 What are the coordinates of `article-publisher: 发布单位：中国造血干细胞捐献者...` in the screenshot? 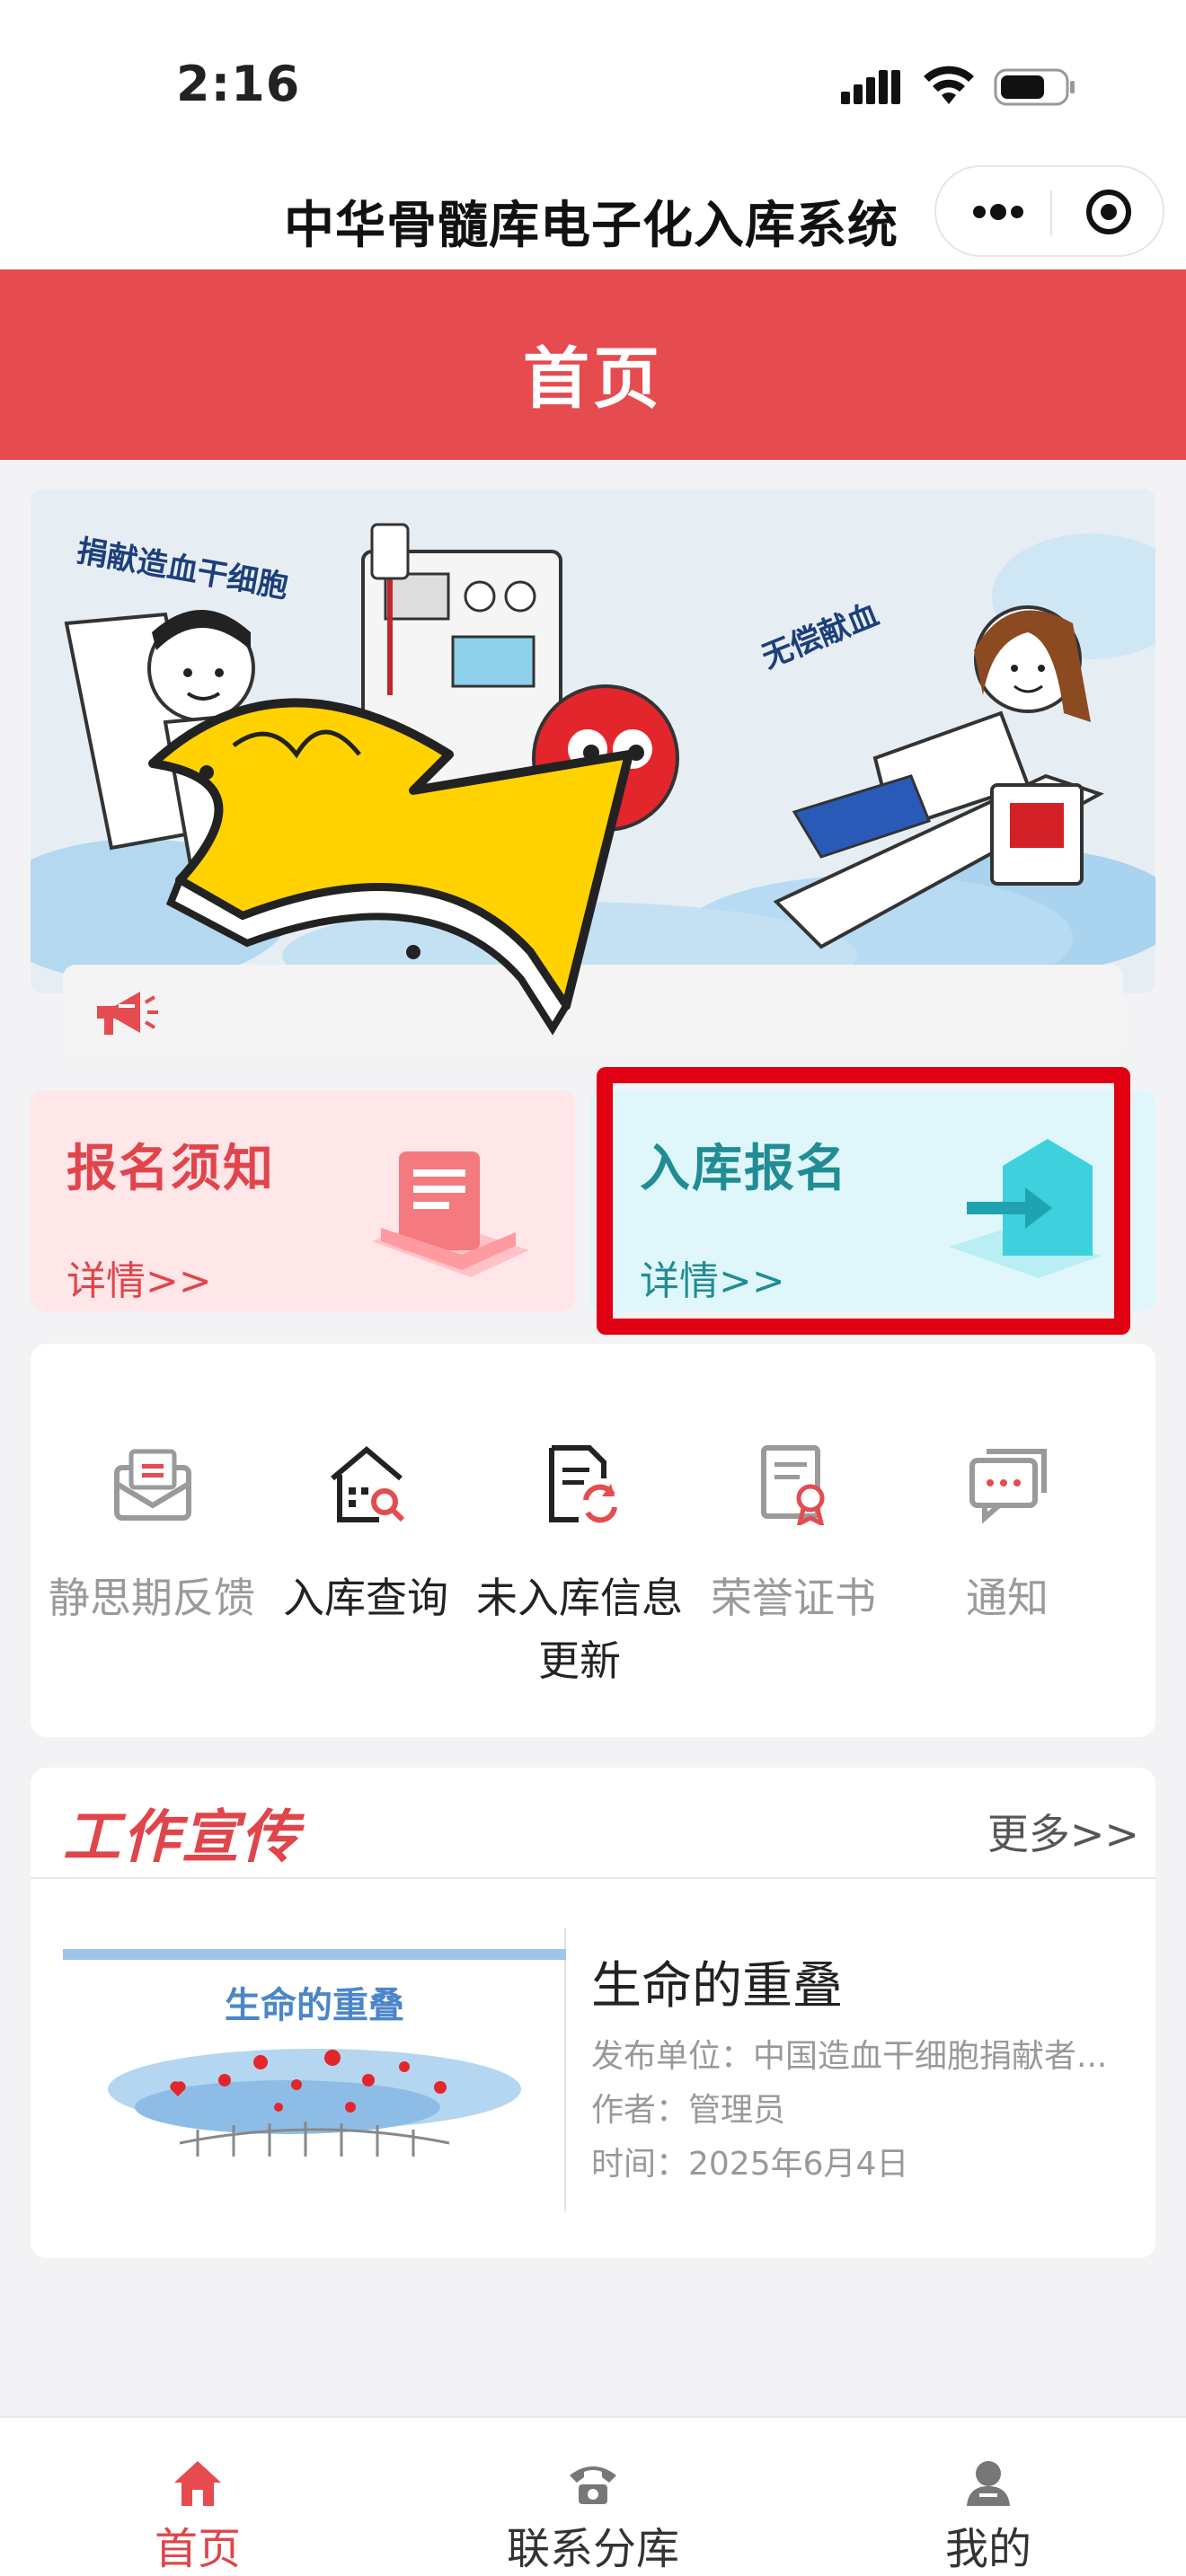 It's located at (849, 2056).